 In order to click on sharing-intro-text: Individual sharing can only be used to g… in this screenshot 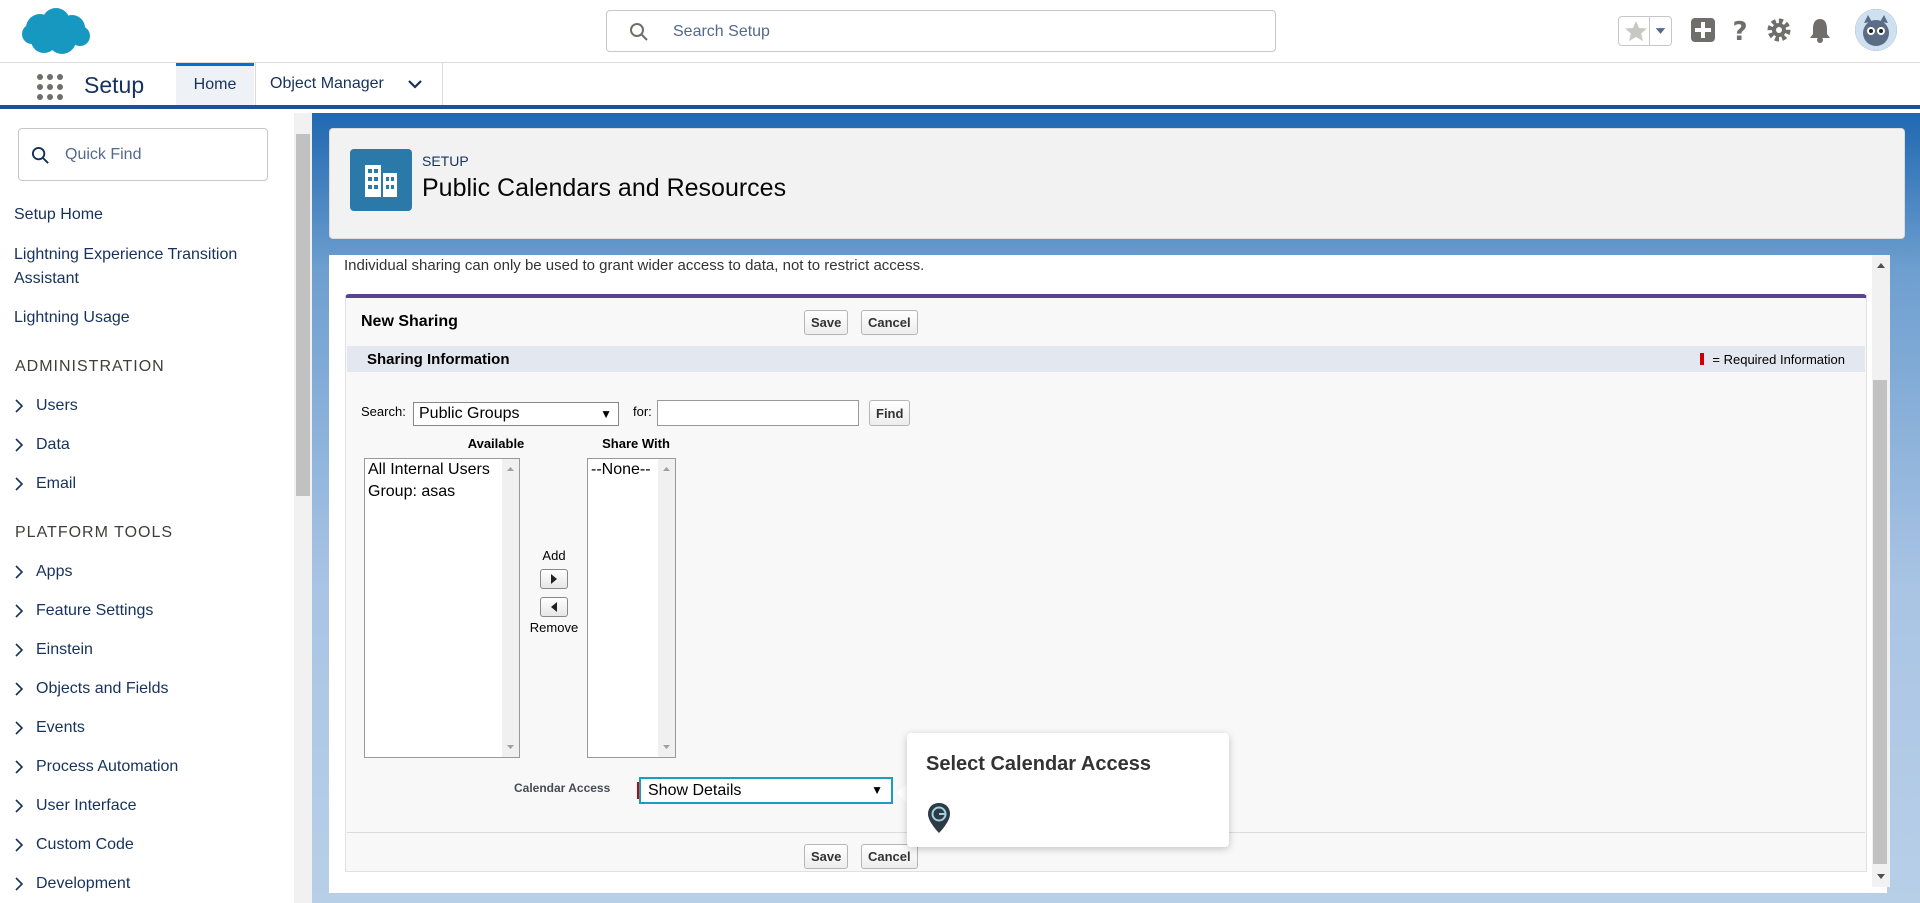, I will do `click(634, 265)`.